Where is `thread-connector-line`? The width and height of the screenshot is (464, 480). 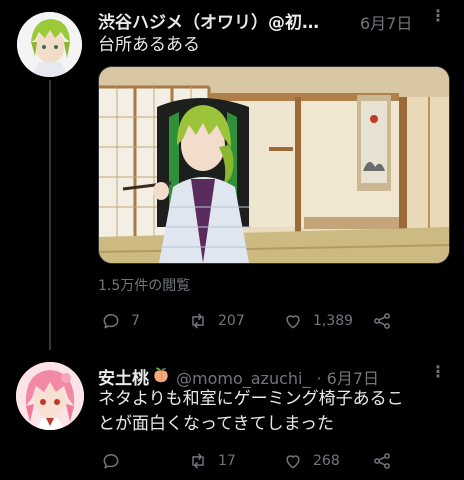
thread-connector-line is located at coordinates (50, 215).